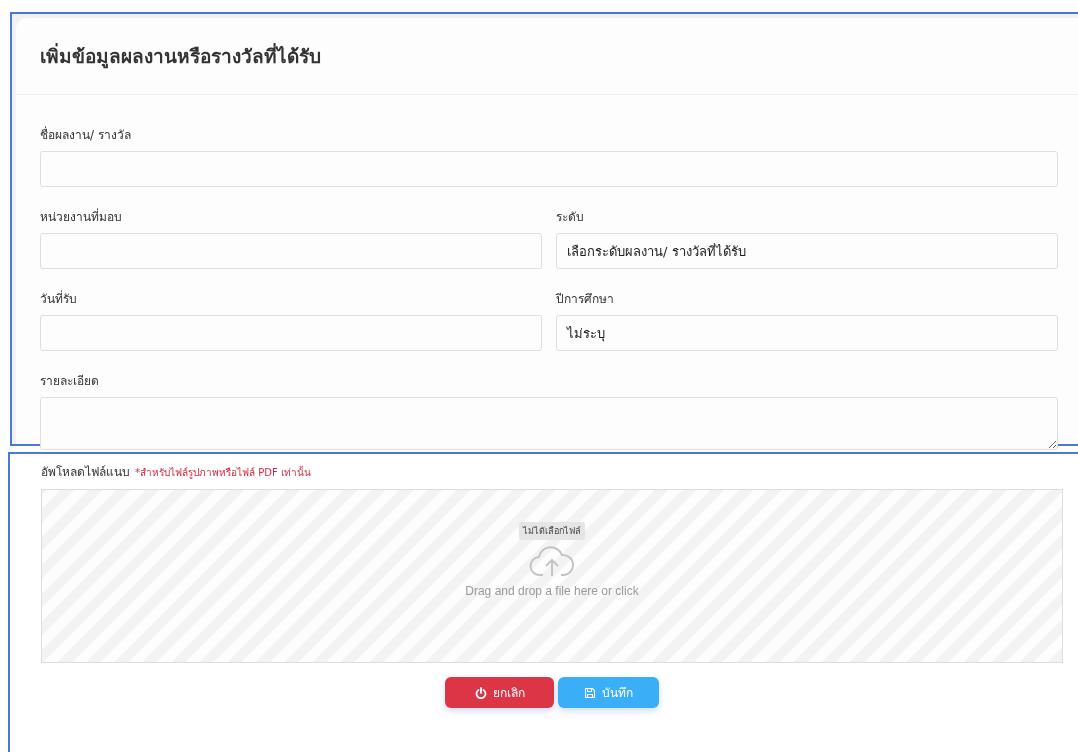 The image size is (1078, 754). Describe the element at coordinates (499, 692) in the screenshot. I see `cancel-button: ยกเลิก` at that location.